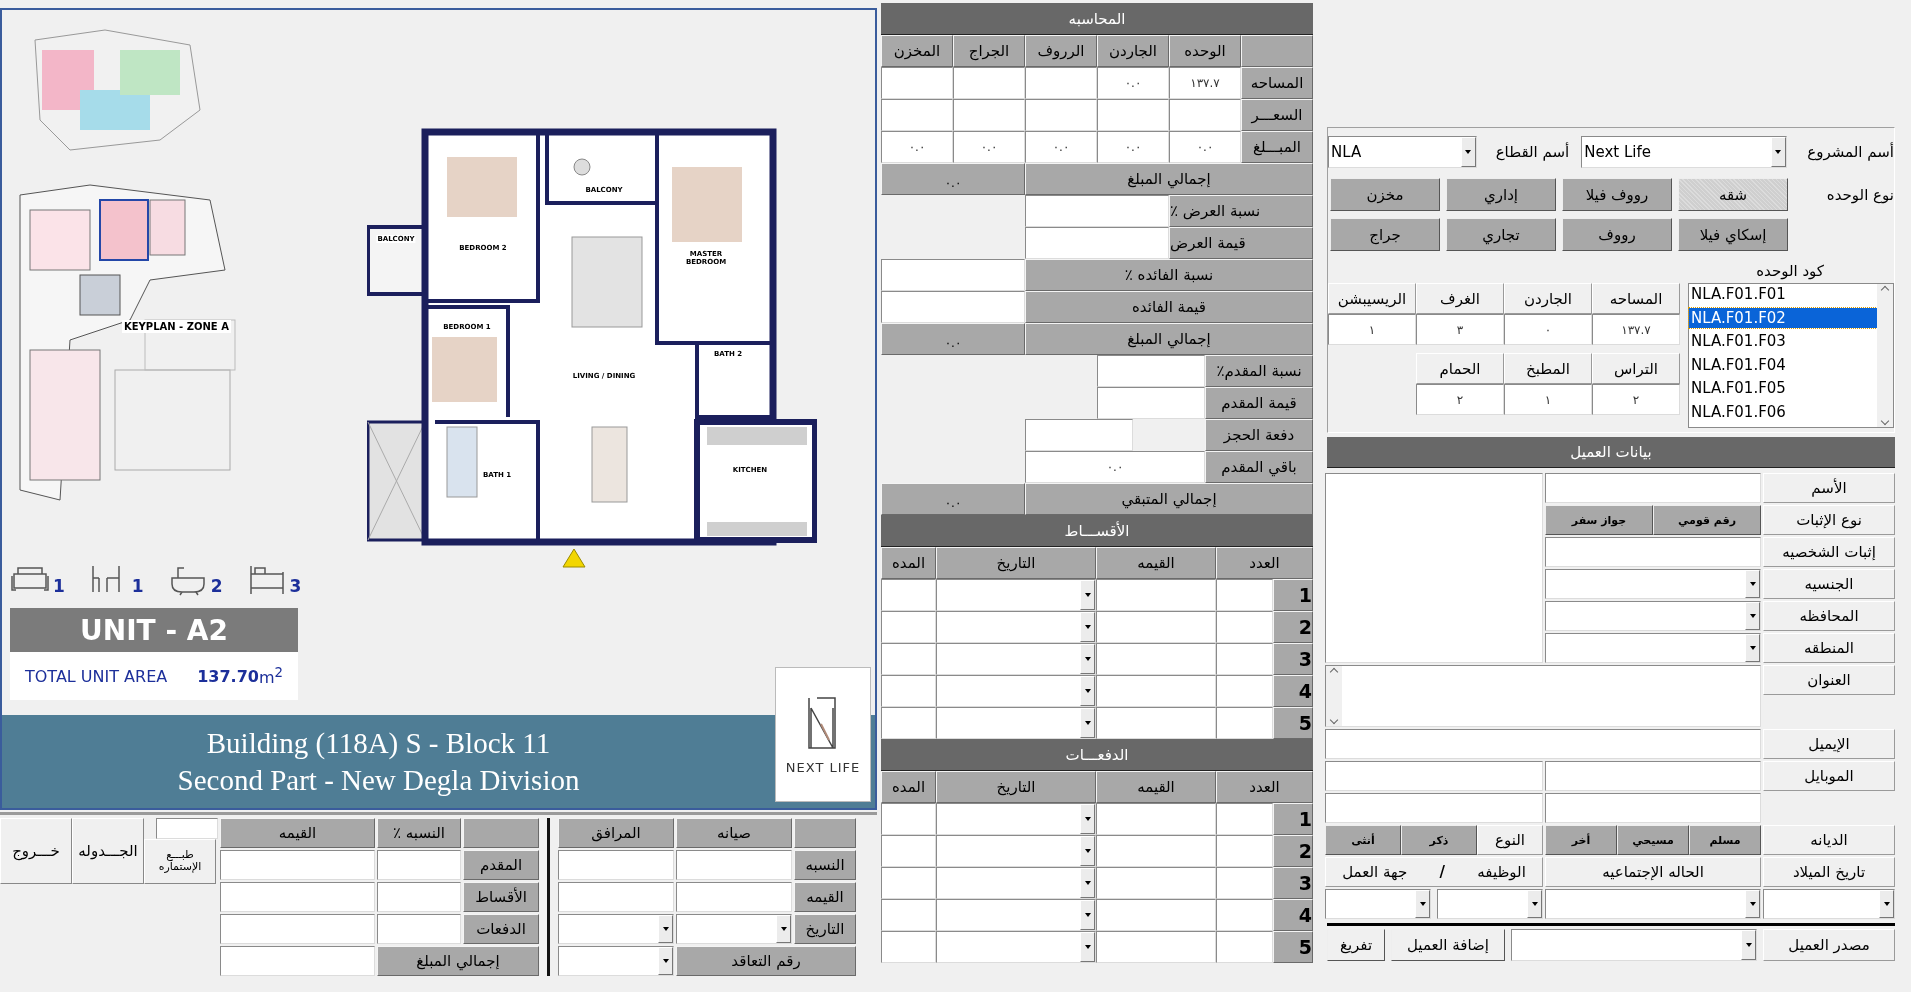 This screenshot has width=1911, height=992. I want to click on spec-value: ٠, so click(1548, 329).